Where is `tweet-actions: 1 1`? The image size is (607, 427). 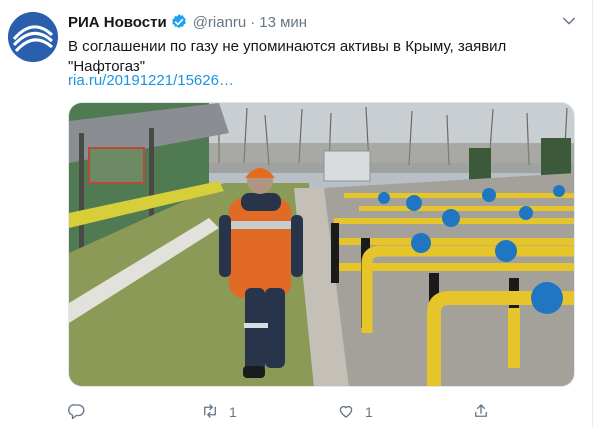
tweet-actions: 1 1 is located at coordinates (303, 412).